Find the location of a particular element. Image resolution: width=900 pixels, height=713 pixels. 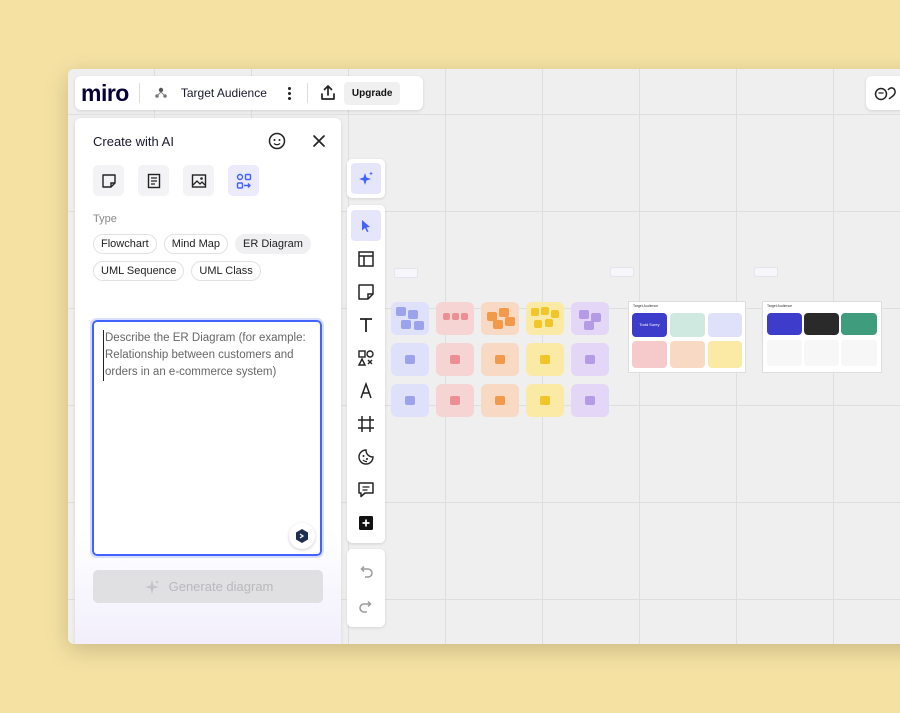

target-audience-board-1: Target Audience Todd Surey is located at coordinates (687, 337).